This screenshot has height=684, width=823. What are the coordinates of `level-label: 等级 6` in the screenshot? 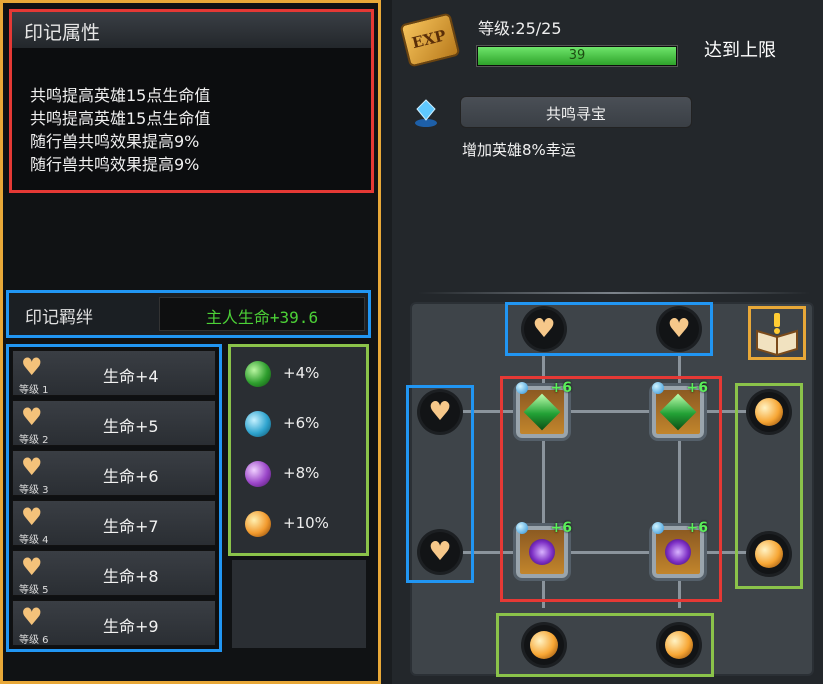 It's located at (34, 640).